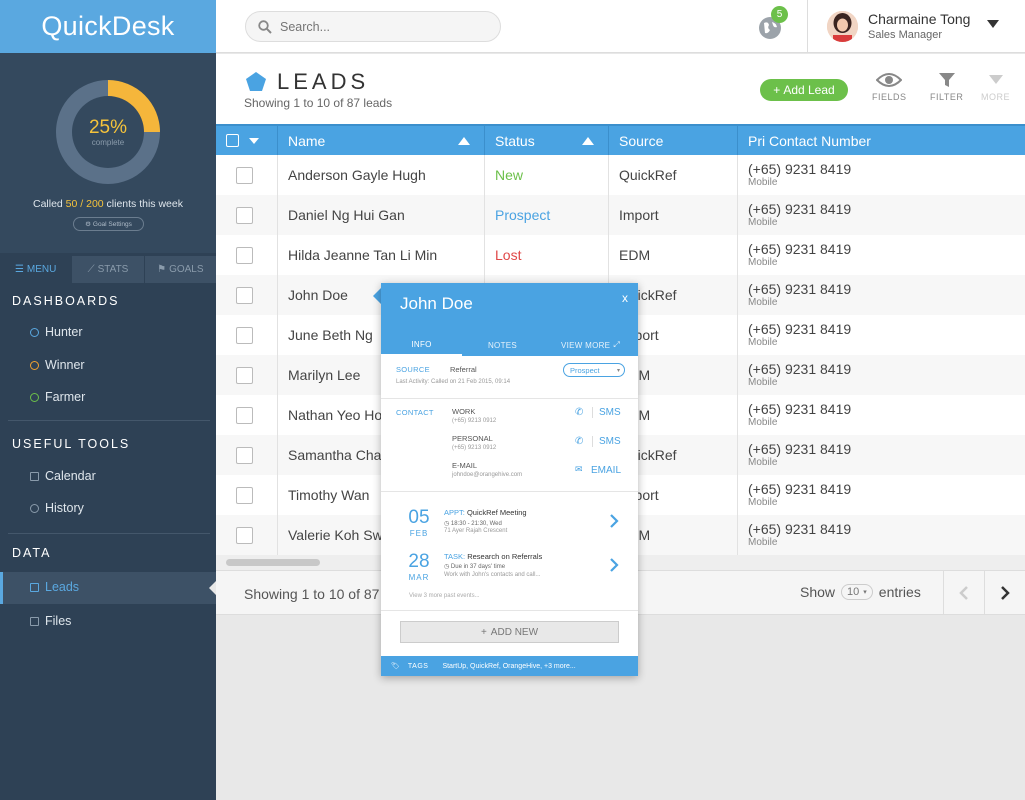  What do you see at coordinates (34, 365) in the screenshot?
I see `circle-icon` at bounding box center [34, 365].